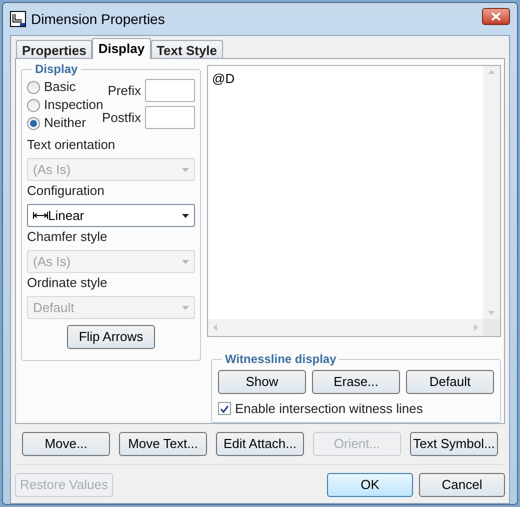 This screenshot has height=507, width=520. What do you see at coordinates (71, 145) in the screenshot?
I see `dropdown-label: Text orientation` at bounding box center [71, 145].